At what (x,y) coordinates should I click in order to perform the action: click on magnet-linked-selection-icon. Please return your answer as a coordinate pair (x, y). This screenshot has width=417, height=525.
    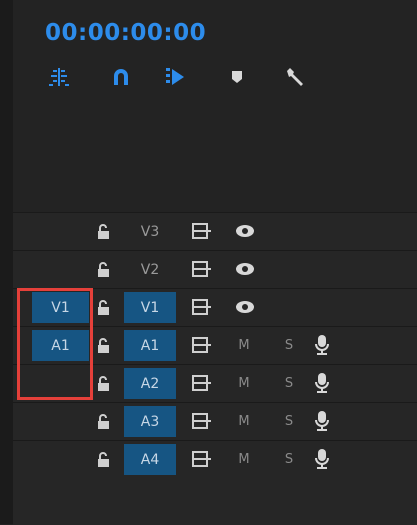
    Looking at the image, I should click on (121, 77).